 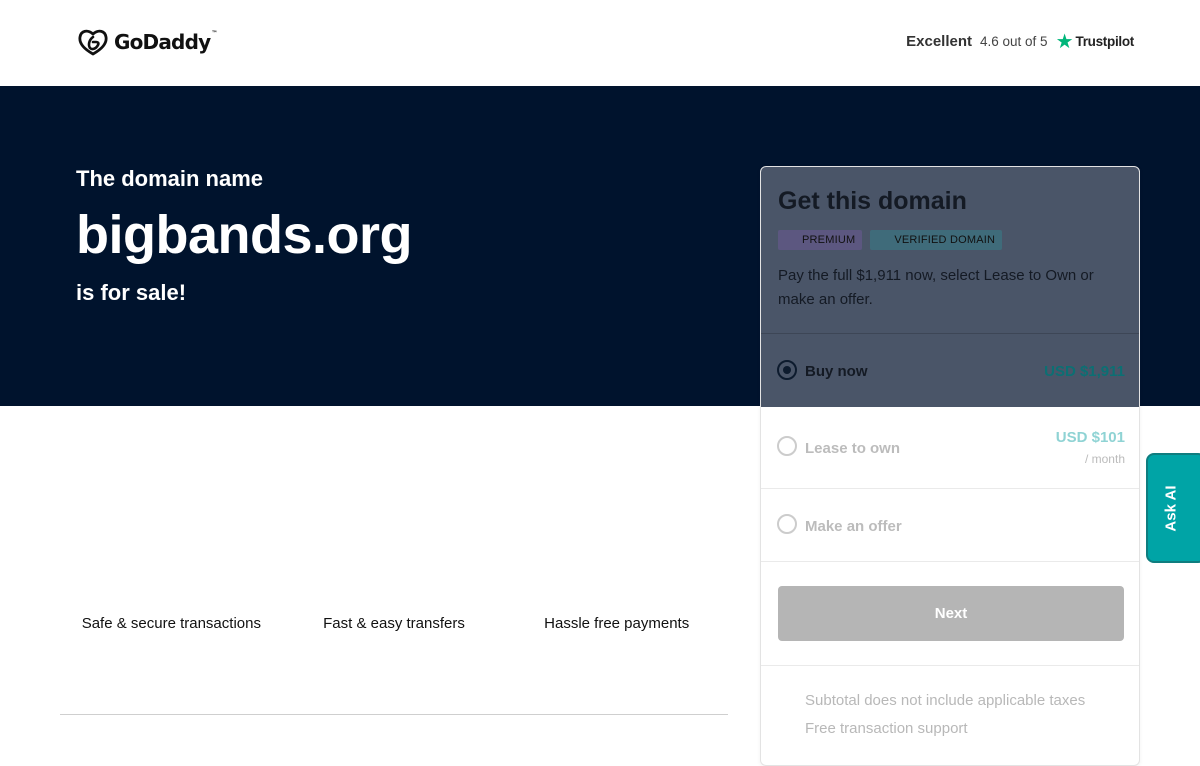 What do you see at coordinates (853, 448) in the screenshot?
I see `lease-to-own-label: Lease to own` at bounding box center [853, 448].